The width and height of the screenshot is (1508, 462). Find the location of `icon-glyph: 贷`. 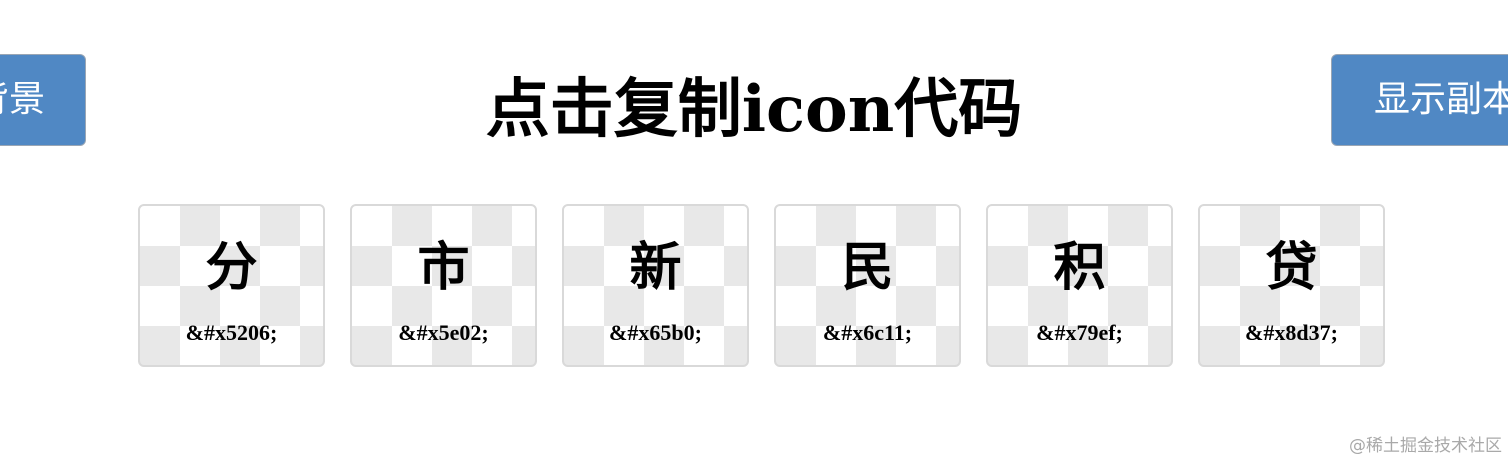

icon-glyph: 贷 is located at coordinates (1291, 268).